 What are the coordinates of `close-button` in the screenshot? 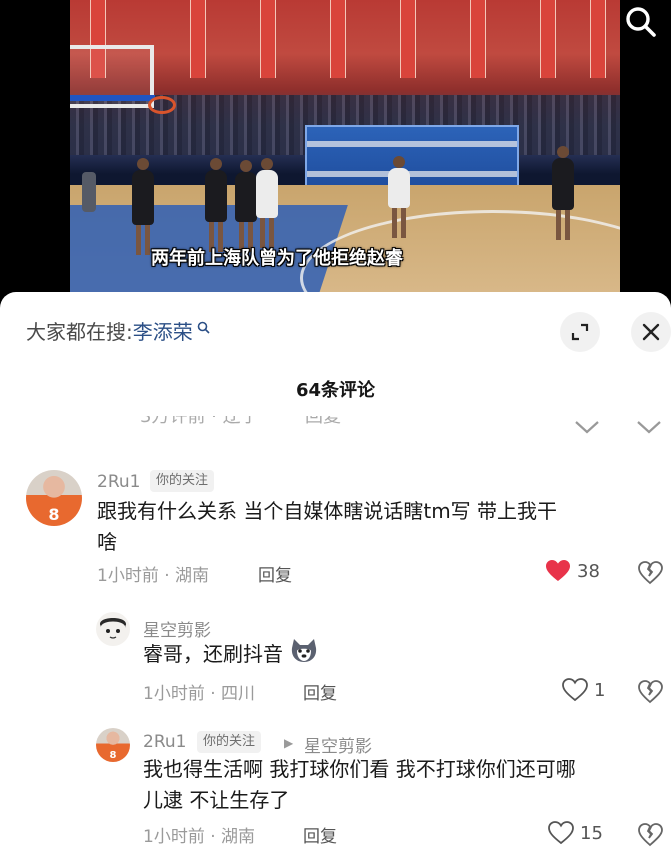 It's located at (651, 332).